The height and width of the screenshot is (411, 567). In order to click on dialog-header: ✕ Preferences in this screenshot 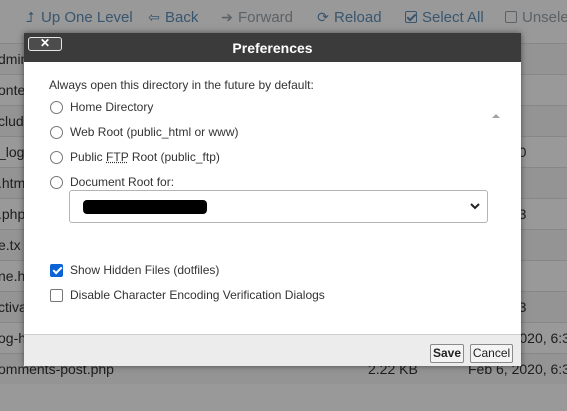, I will do `click(272, 47)`.